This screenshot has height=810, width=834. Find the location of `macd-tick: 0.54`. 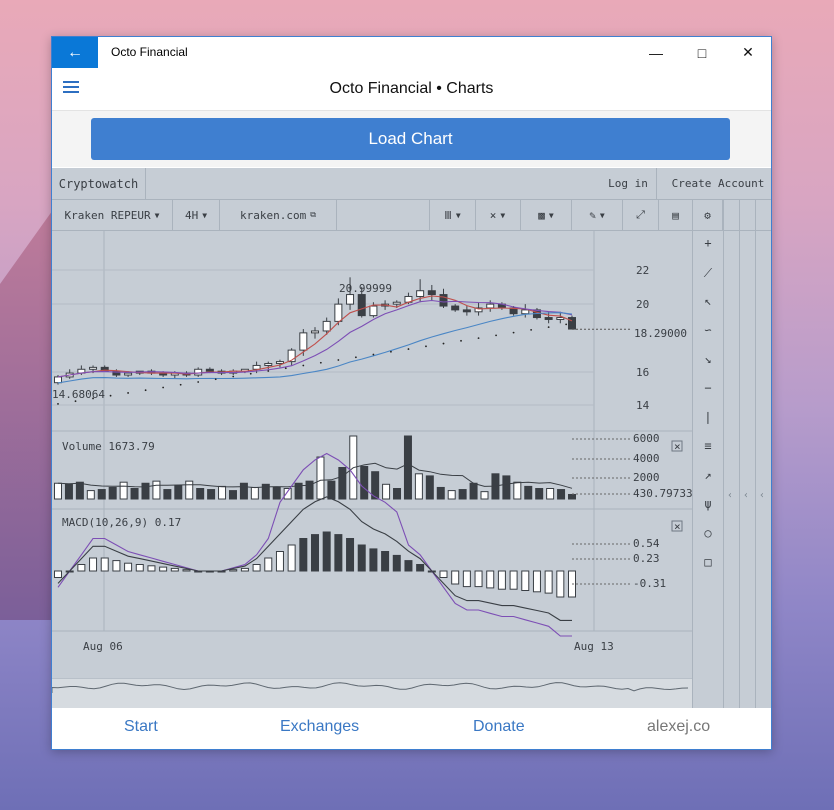

macd-tick: 0.54 is located at coordinates (646, 543).